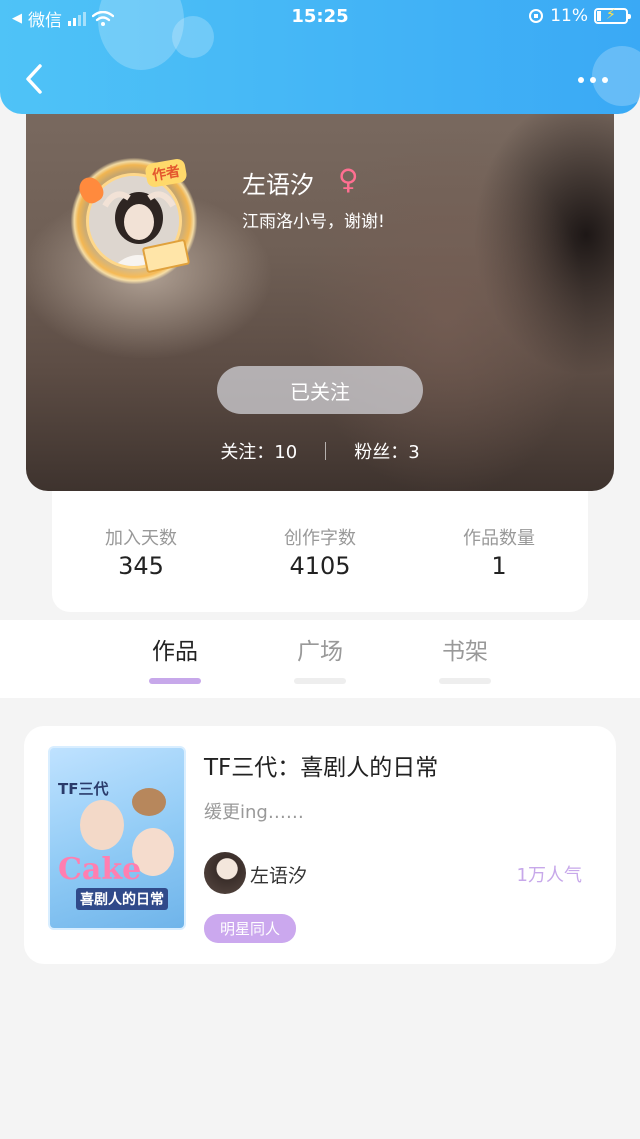  I want to click on status-right: 11% ⚡, so click(579, 16).